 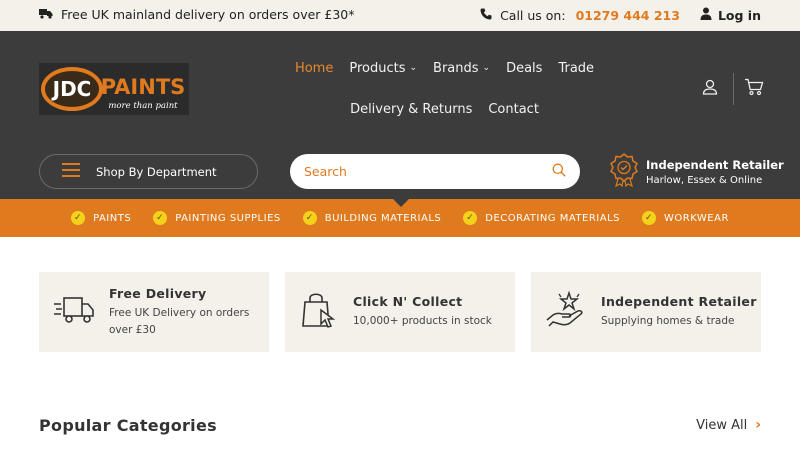 I want to click on category-label: BUILDING MATERIALS, so click(x=383, y=218).